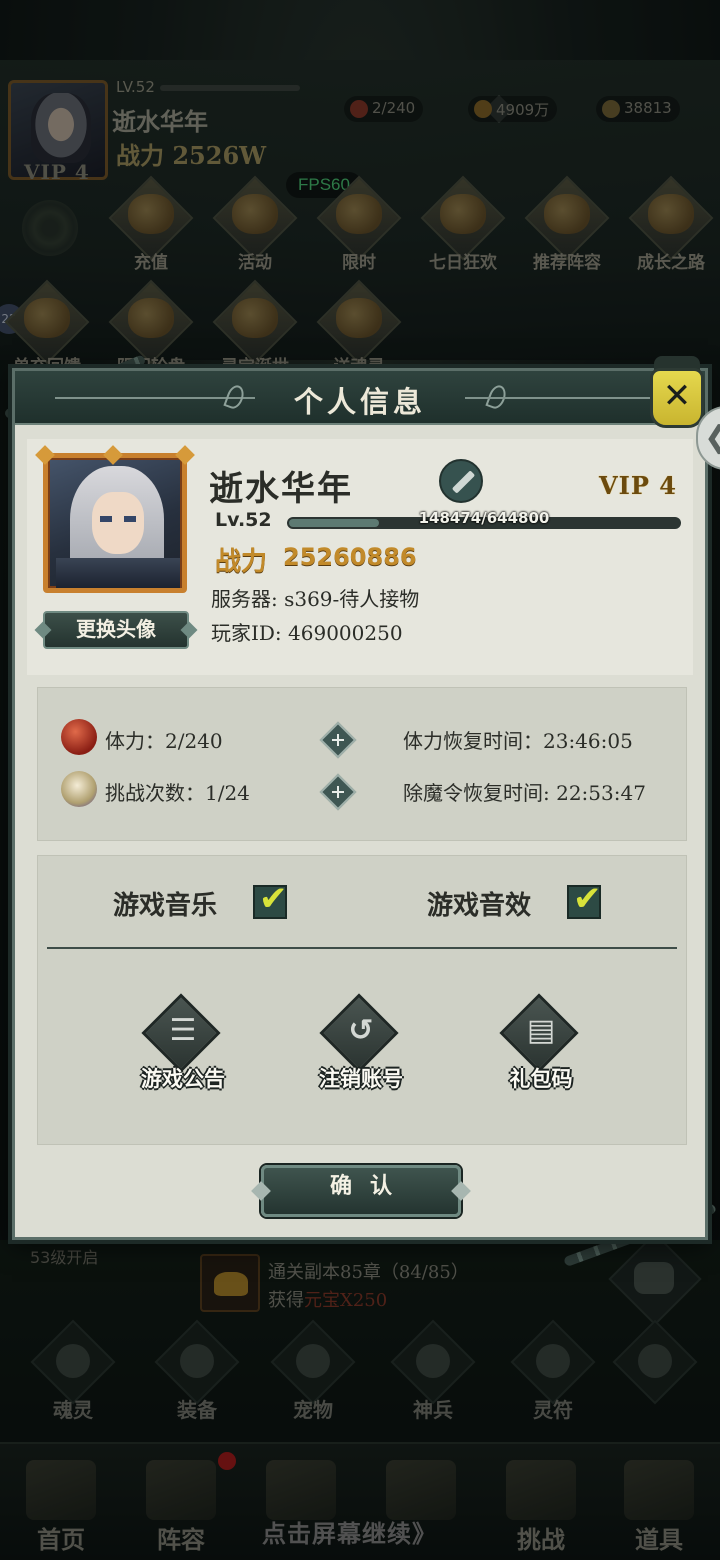 This screenshot has height=1560, width=720. What do you see at coordinates (307, 631) in the screenshot?
I see `player-id: 玩家ID: 469000250` at bounding box center [307, 631].